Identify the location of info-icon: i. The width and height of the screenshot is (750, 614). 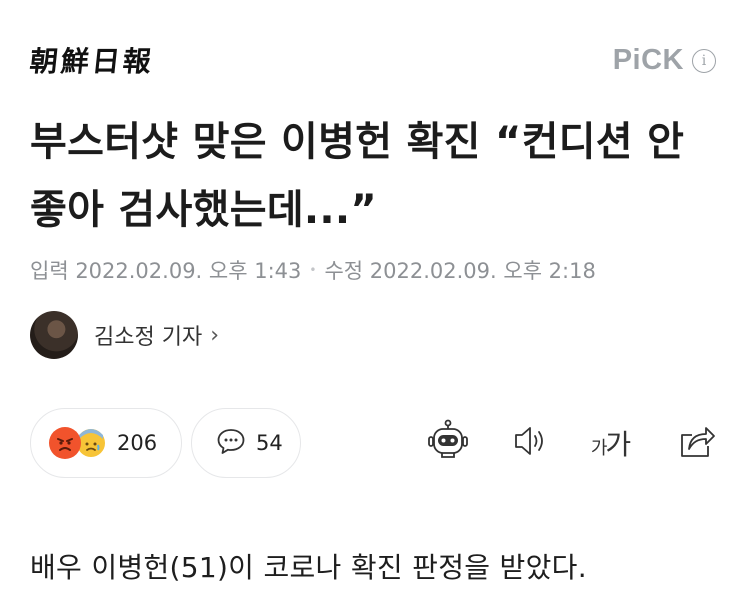
(704, 60).